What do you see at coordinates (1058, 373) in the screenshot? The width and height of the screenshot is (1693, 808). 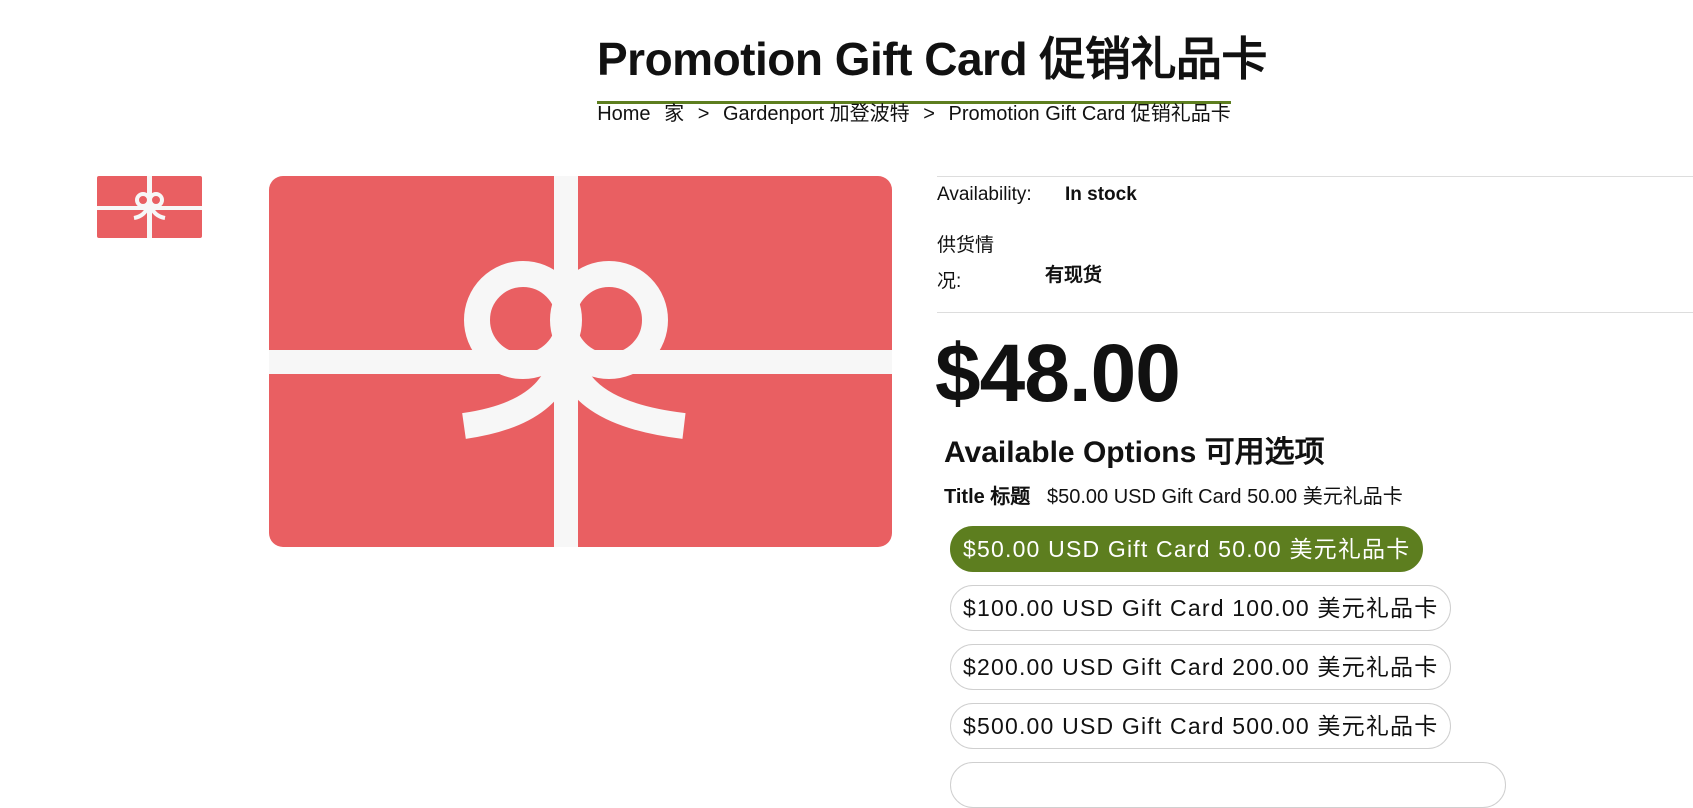 I see `product-price: $48.00` at bounding box center [1058, 373].